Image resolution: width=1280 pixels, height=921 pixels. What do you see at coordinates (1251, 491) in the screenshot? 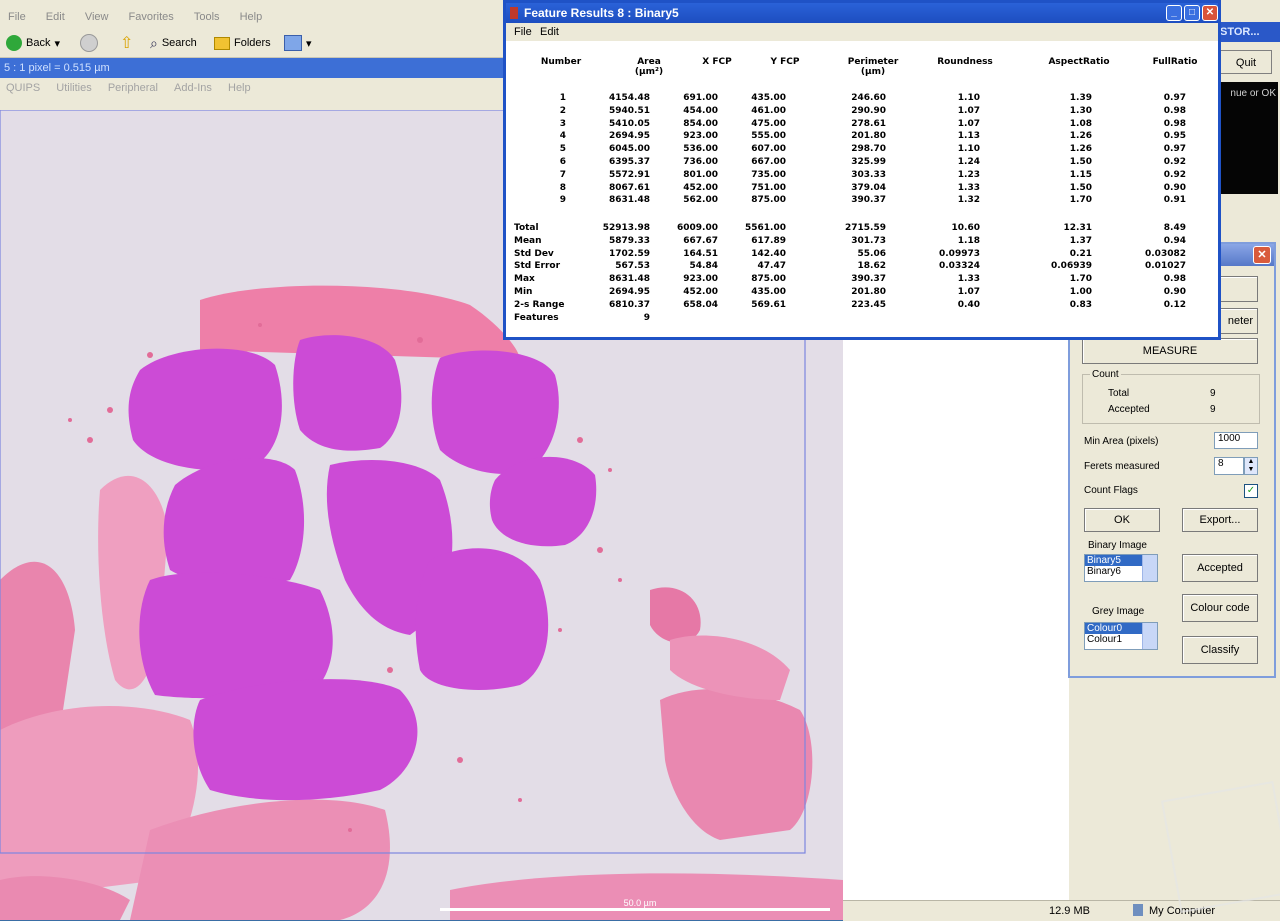
I see `count-flags-checkbox: ✓` at bounding box center [1251, 491].